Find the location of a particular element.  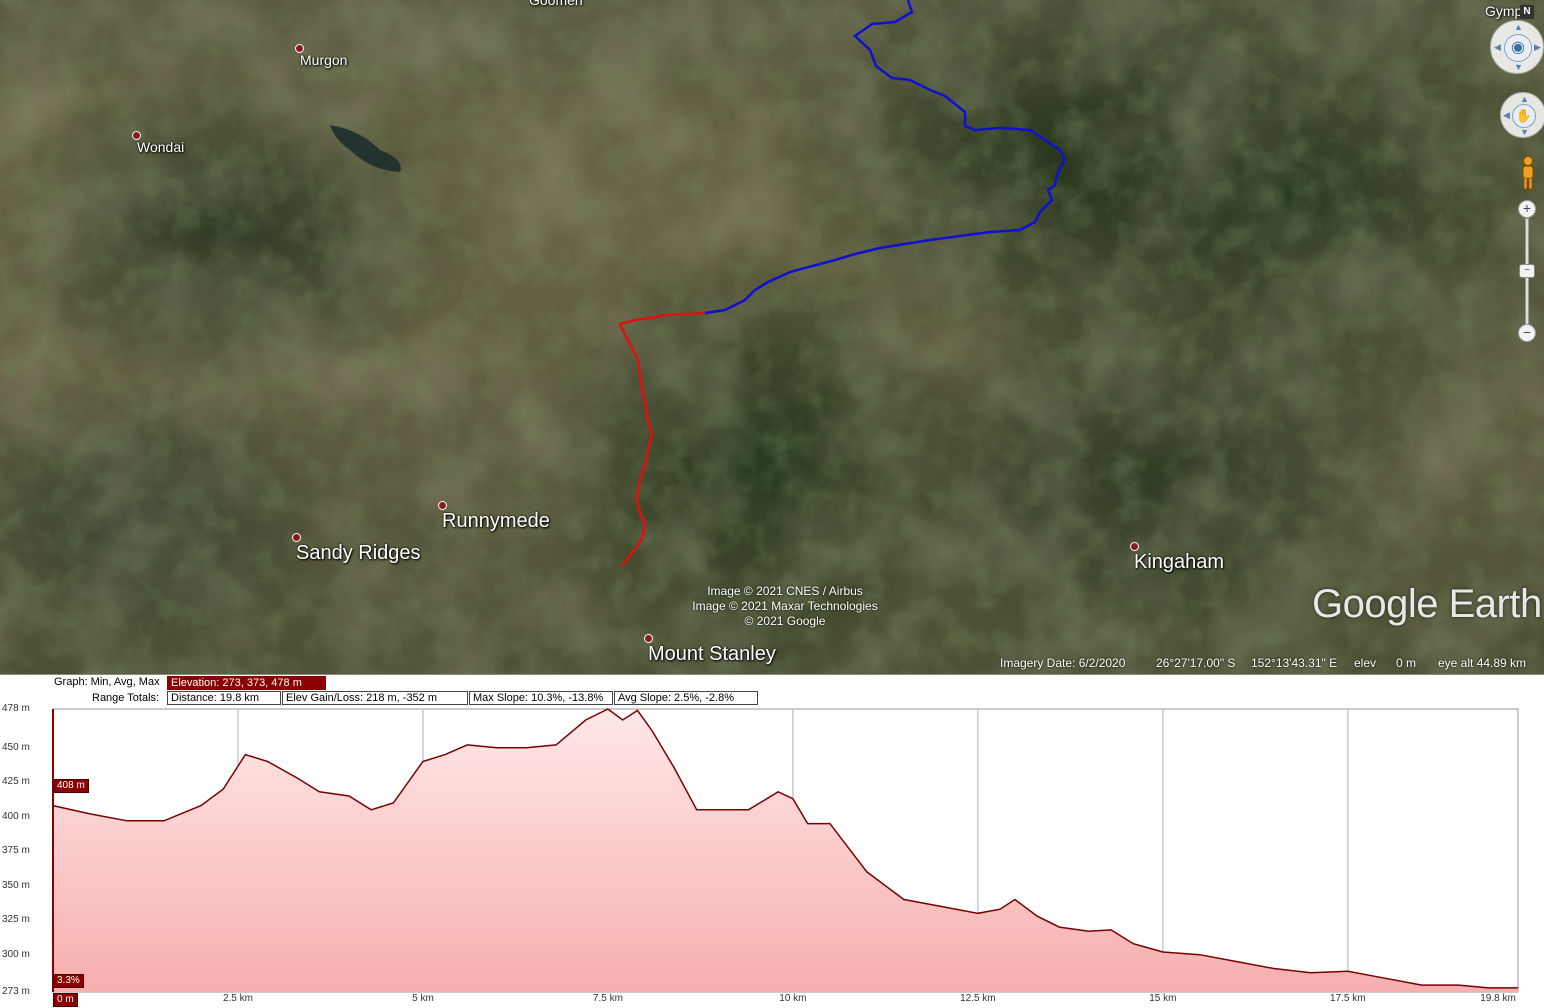

y-tick-label: 400 m is located at coordinates (16, 816).